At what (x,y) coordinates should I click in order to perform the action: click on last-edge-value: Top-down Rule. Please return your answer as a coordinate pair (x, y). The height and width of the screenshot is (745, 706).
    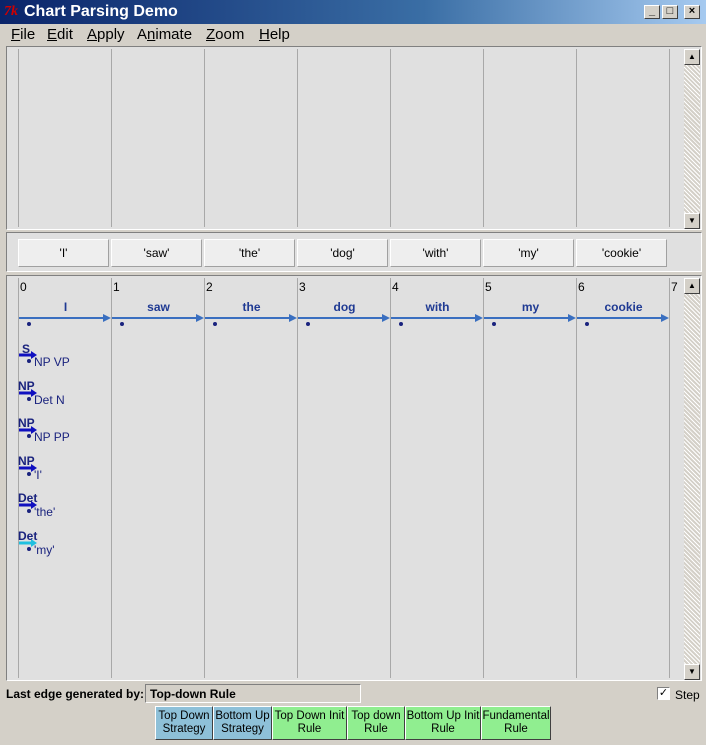
    Looking at the image, I should click on (253, 693).